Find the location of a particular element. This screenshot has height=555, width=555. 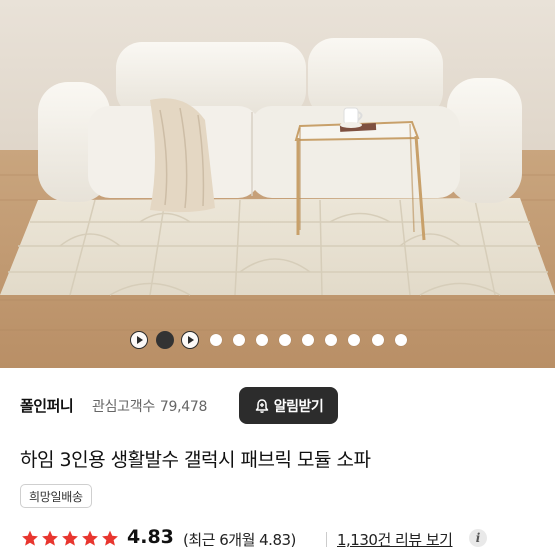

image-pagination is located at coordinates (277, 340).